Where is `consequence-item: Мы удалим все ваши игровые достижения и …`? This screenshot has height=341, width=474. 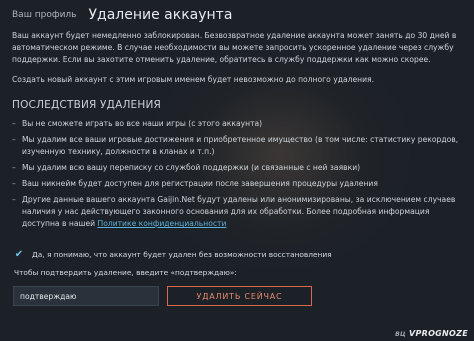
consequence-item: Мы удалим все ваши игровые достижения и … is located at coordinates (237, 146).